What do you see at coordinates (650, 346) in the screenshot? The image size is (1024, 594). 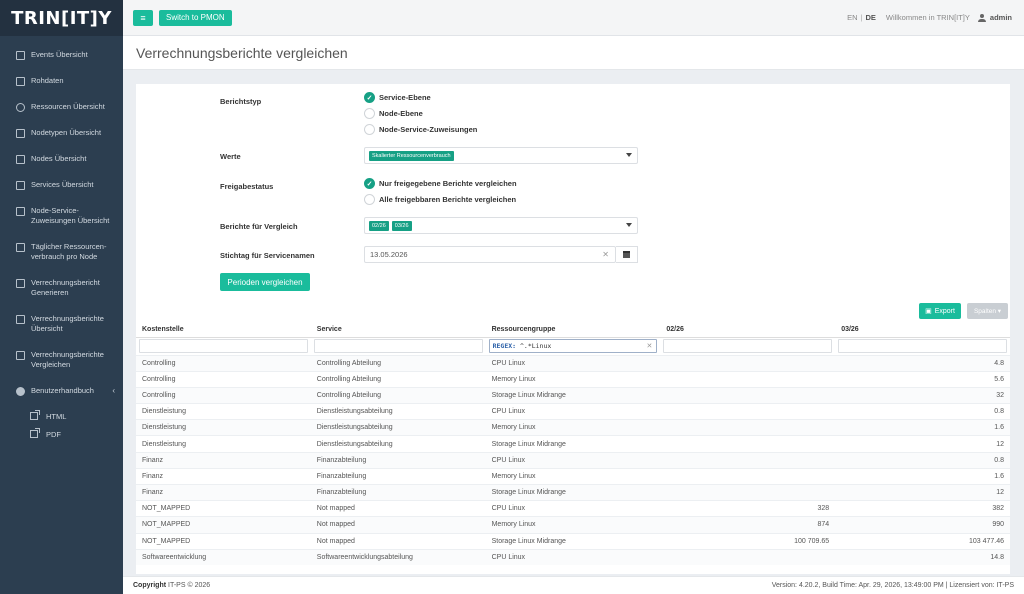 I see `clear-filter-icon: ✕` at bounding box center [650, 346].